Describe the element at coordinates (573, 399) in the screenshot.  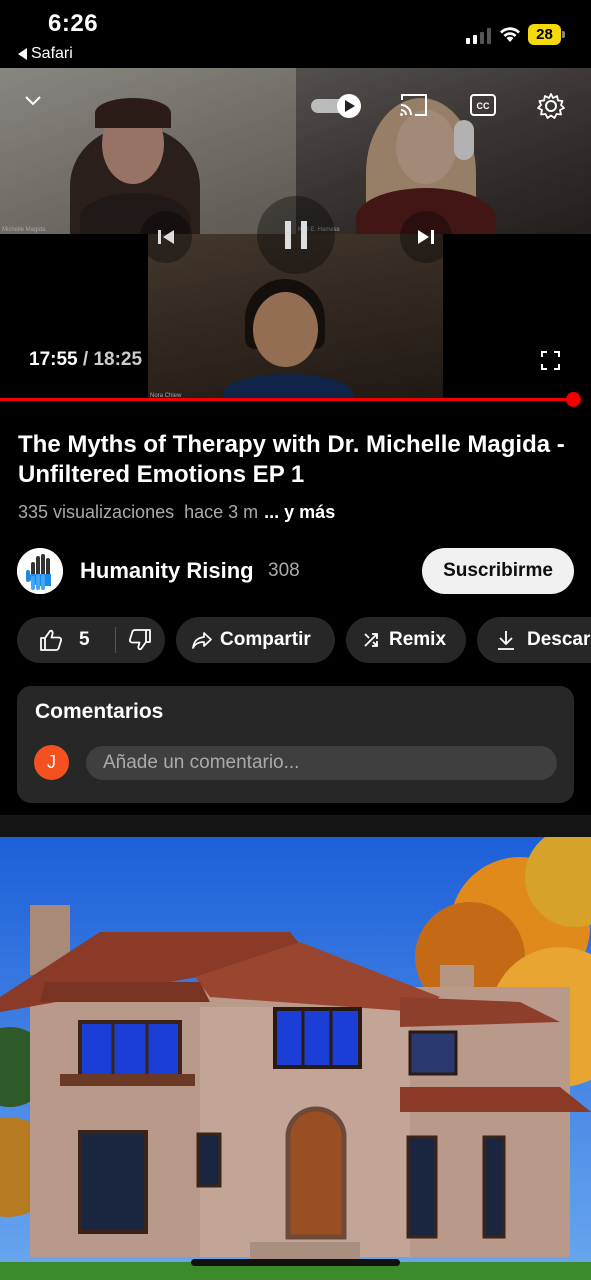
I see `scrubber-handle` at that location.